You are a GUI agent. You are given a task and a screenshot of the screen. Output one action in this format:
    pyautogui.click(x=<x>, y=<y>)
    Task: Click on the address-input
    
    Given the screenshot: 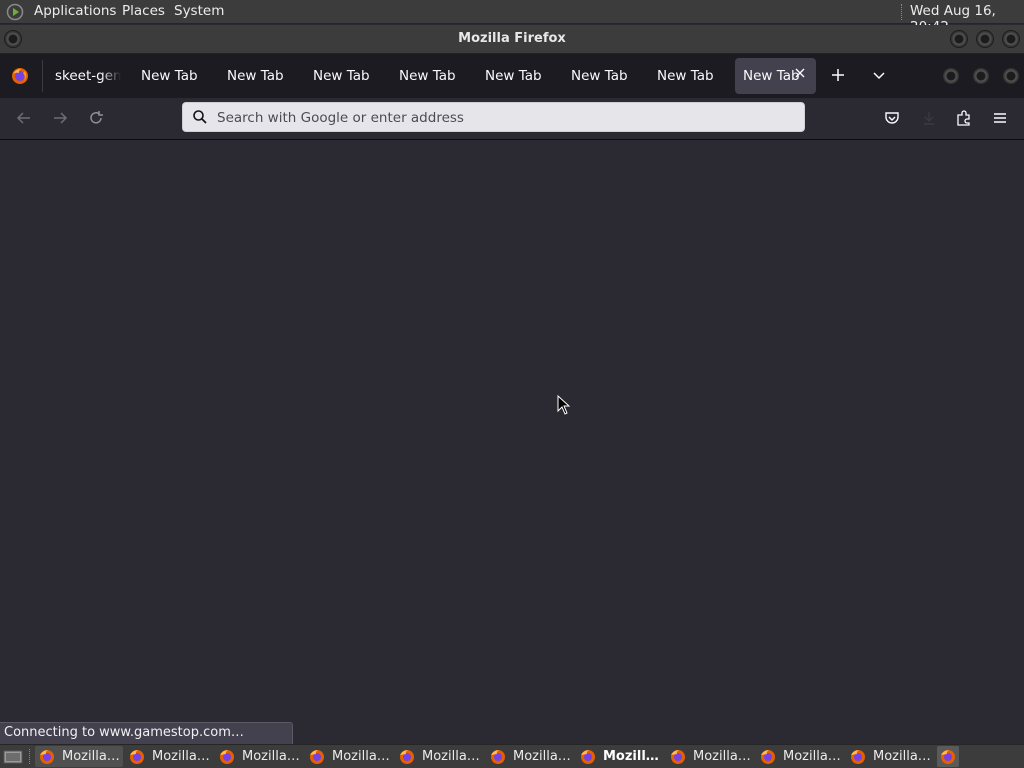 What is the action you would take?
    pyautogui.click(x=507, y=118)
    